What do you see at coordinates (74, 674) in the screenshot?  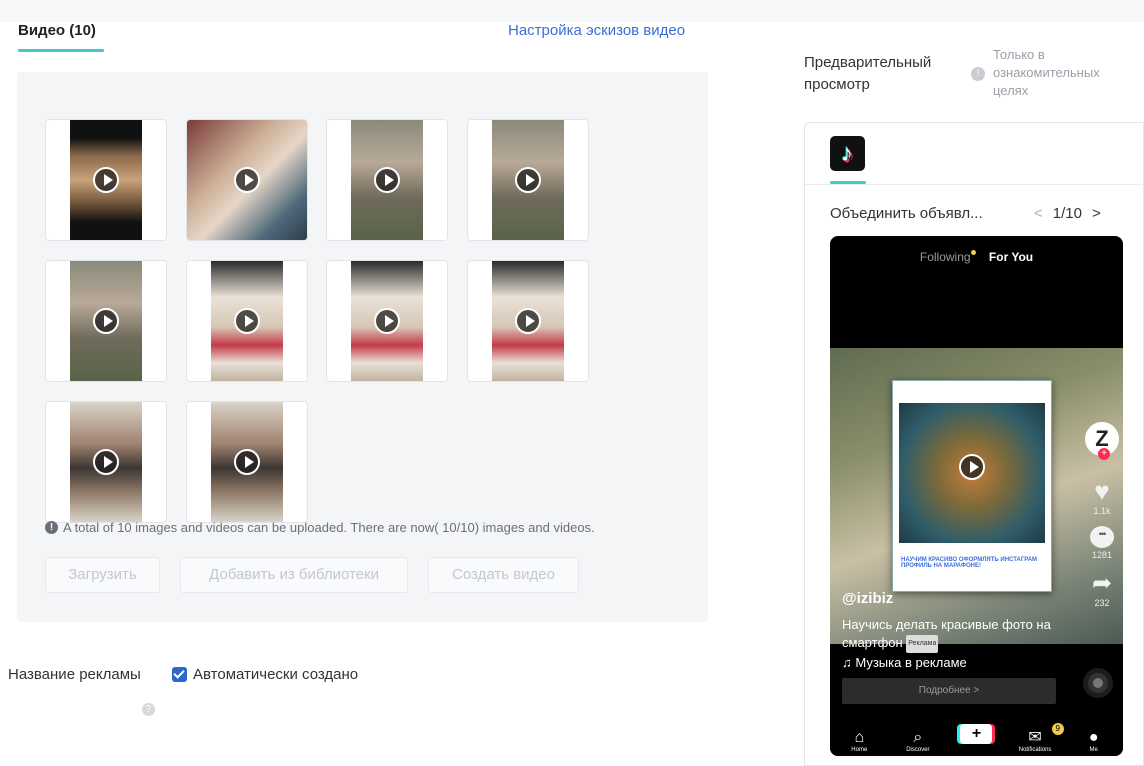 I see `ad-name-label: Название рекламы` at bounding box center [74, 674].